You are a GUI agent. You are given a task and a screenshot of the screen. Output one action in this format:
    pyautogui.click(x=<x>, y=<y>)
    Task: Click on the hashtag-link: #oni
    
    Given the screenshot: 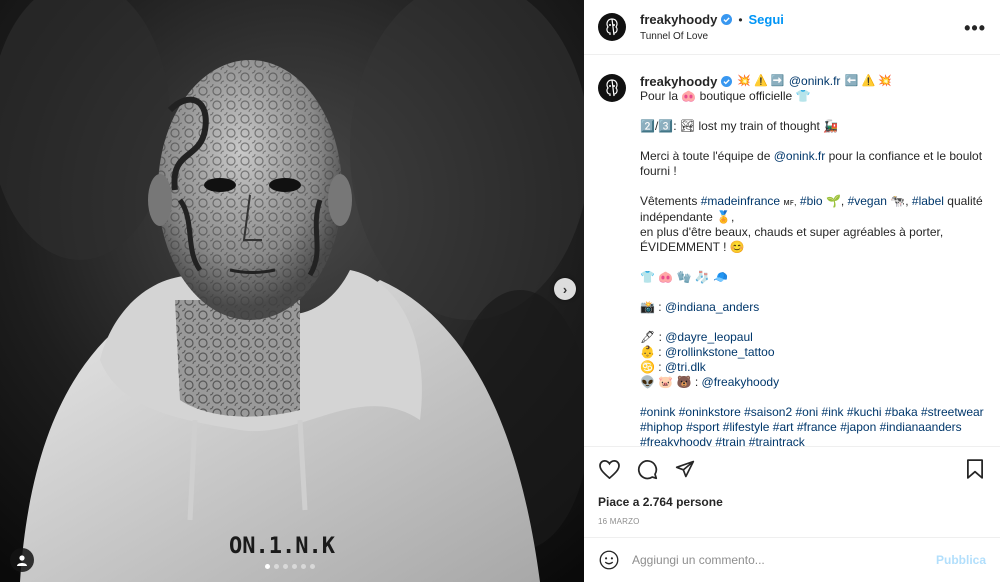 What is the action you would take?
    pyautogui.click(x=807, y=412)
    